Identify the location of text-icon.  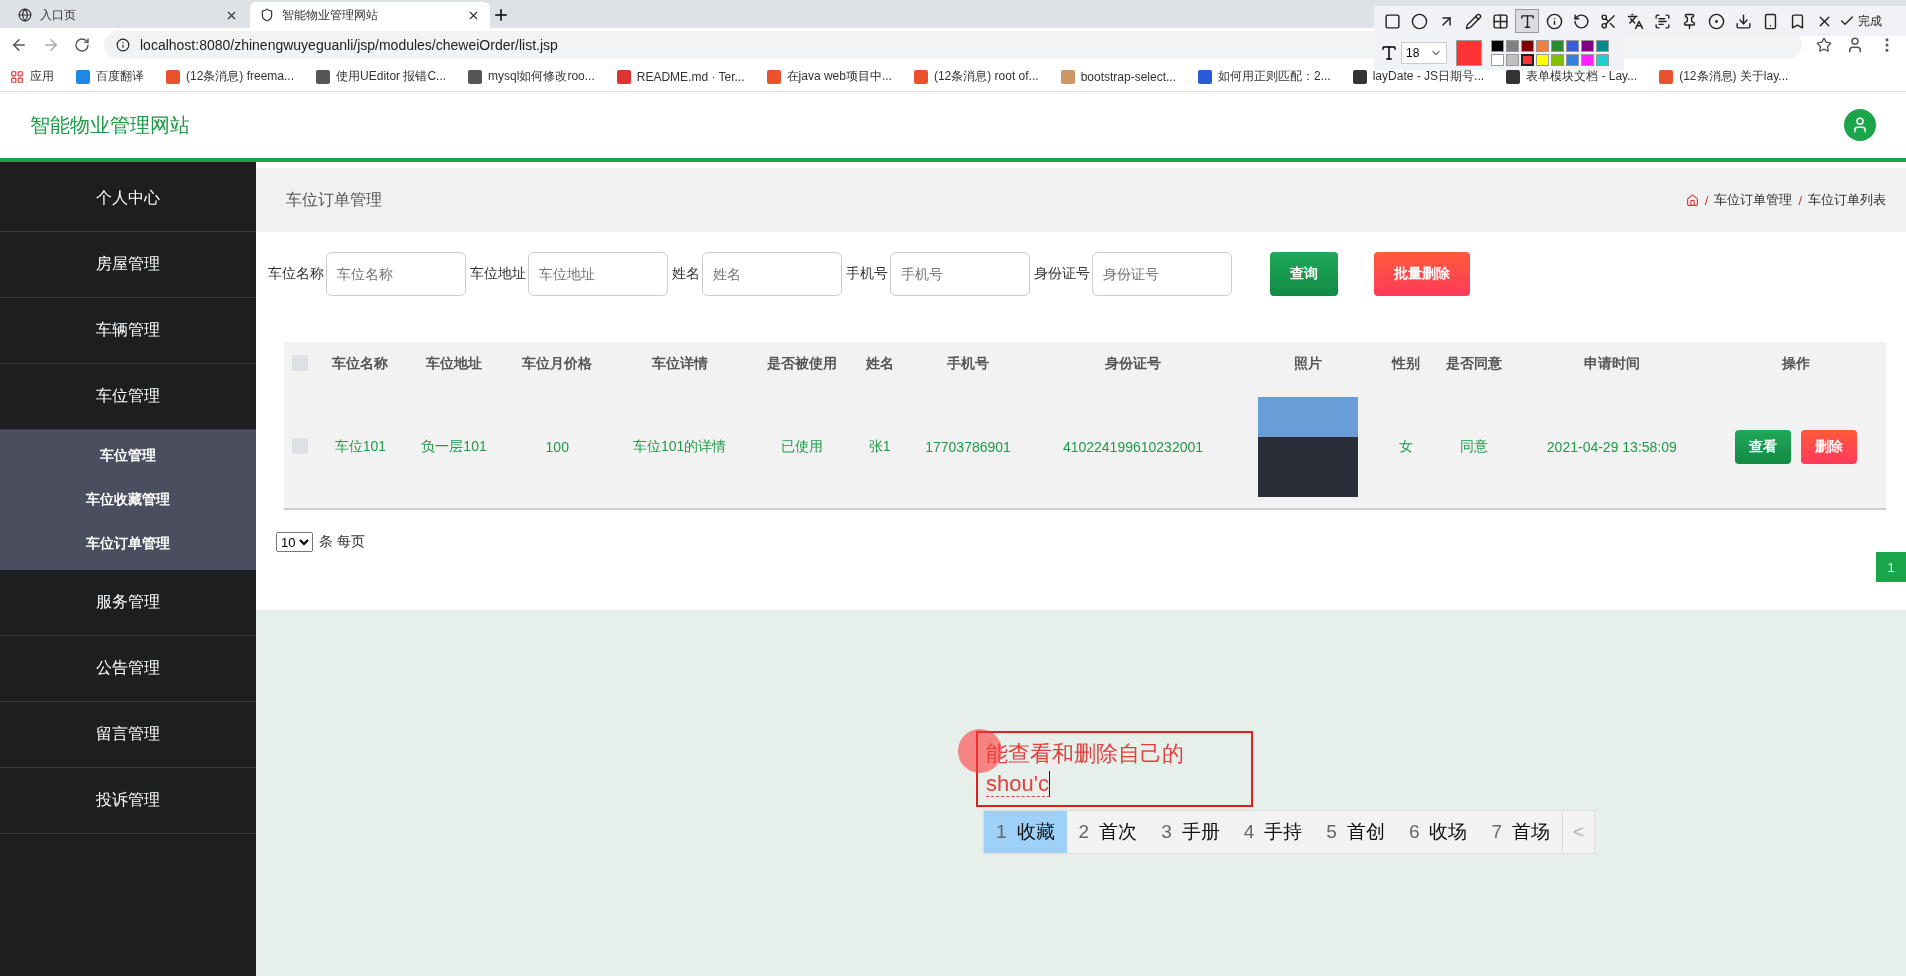
(1527, 21).